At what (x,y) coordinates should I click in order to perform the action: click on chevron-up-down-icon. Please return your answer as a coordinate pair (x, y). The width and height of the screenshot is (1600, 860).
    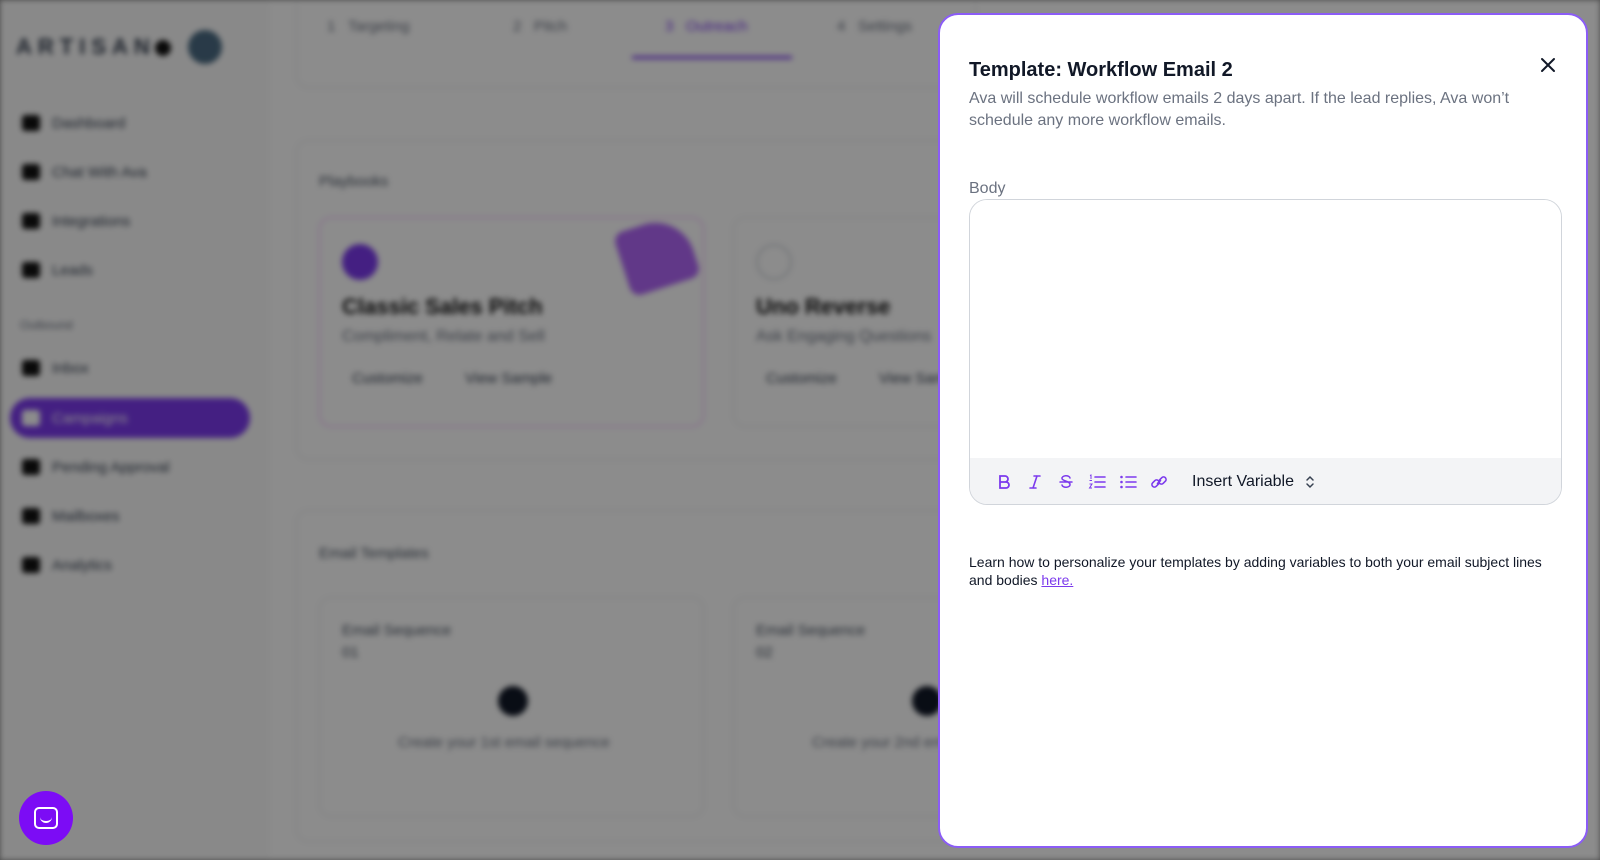
    Looking at the image, I should click on (1310, 482).